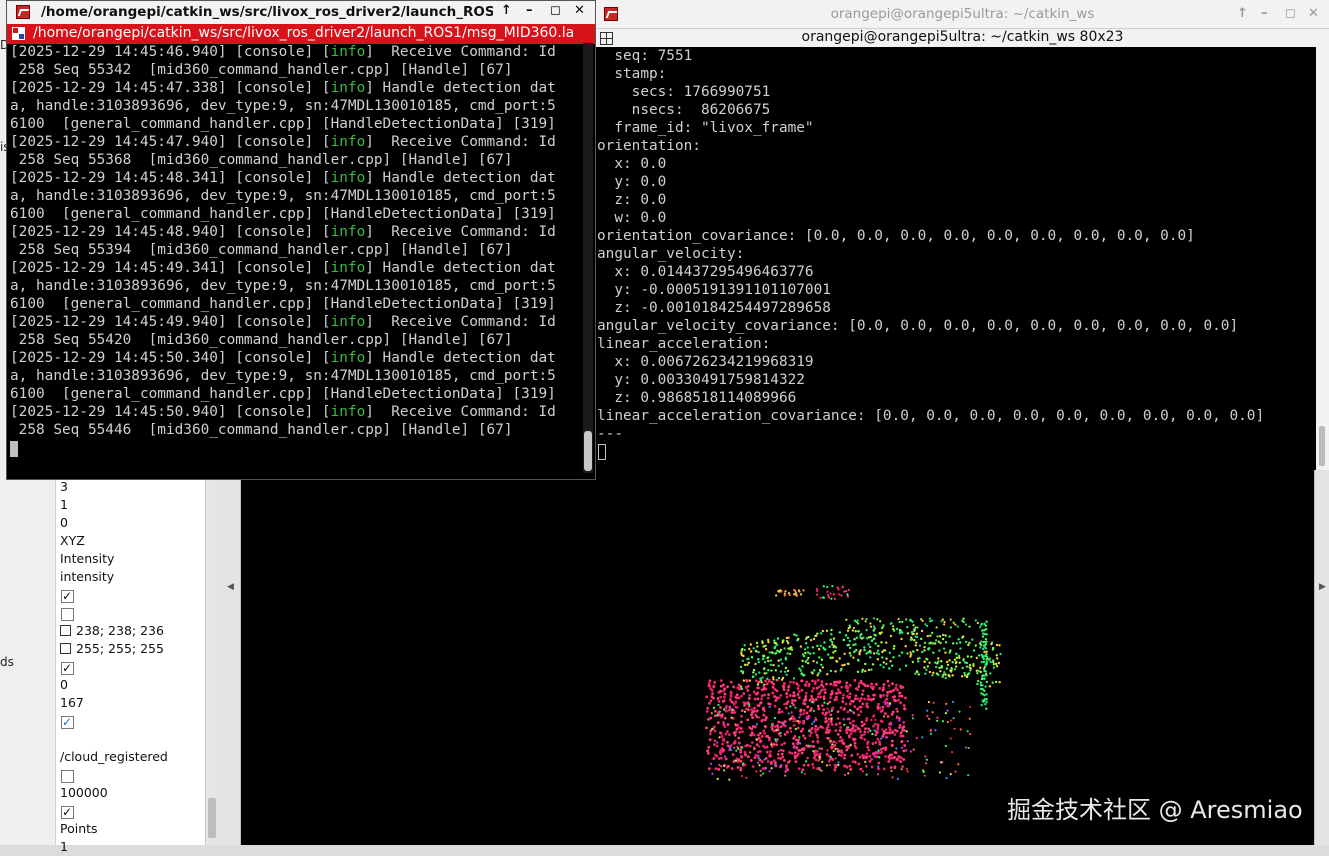 The width and height of the screenshot is (1329, 856). Describe the element at coordinates (1322, 587) in the screenshot. I see `collapse-right-arrow-icon: ▶` at that location.